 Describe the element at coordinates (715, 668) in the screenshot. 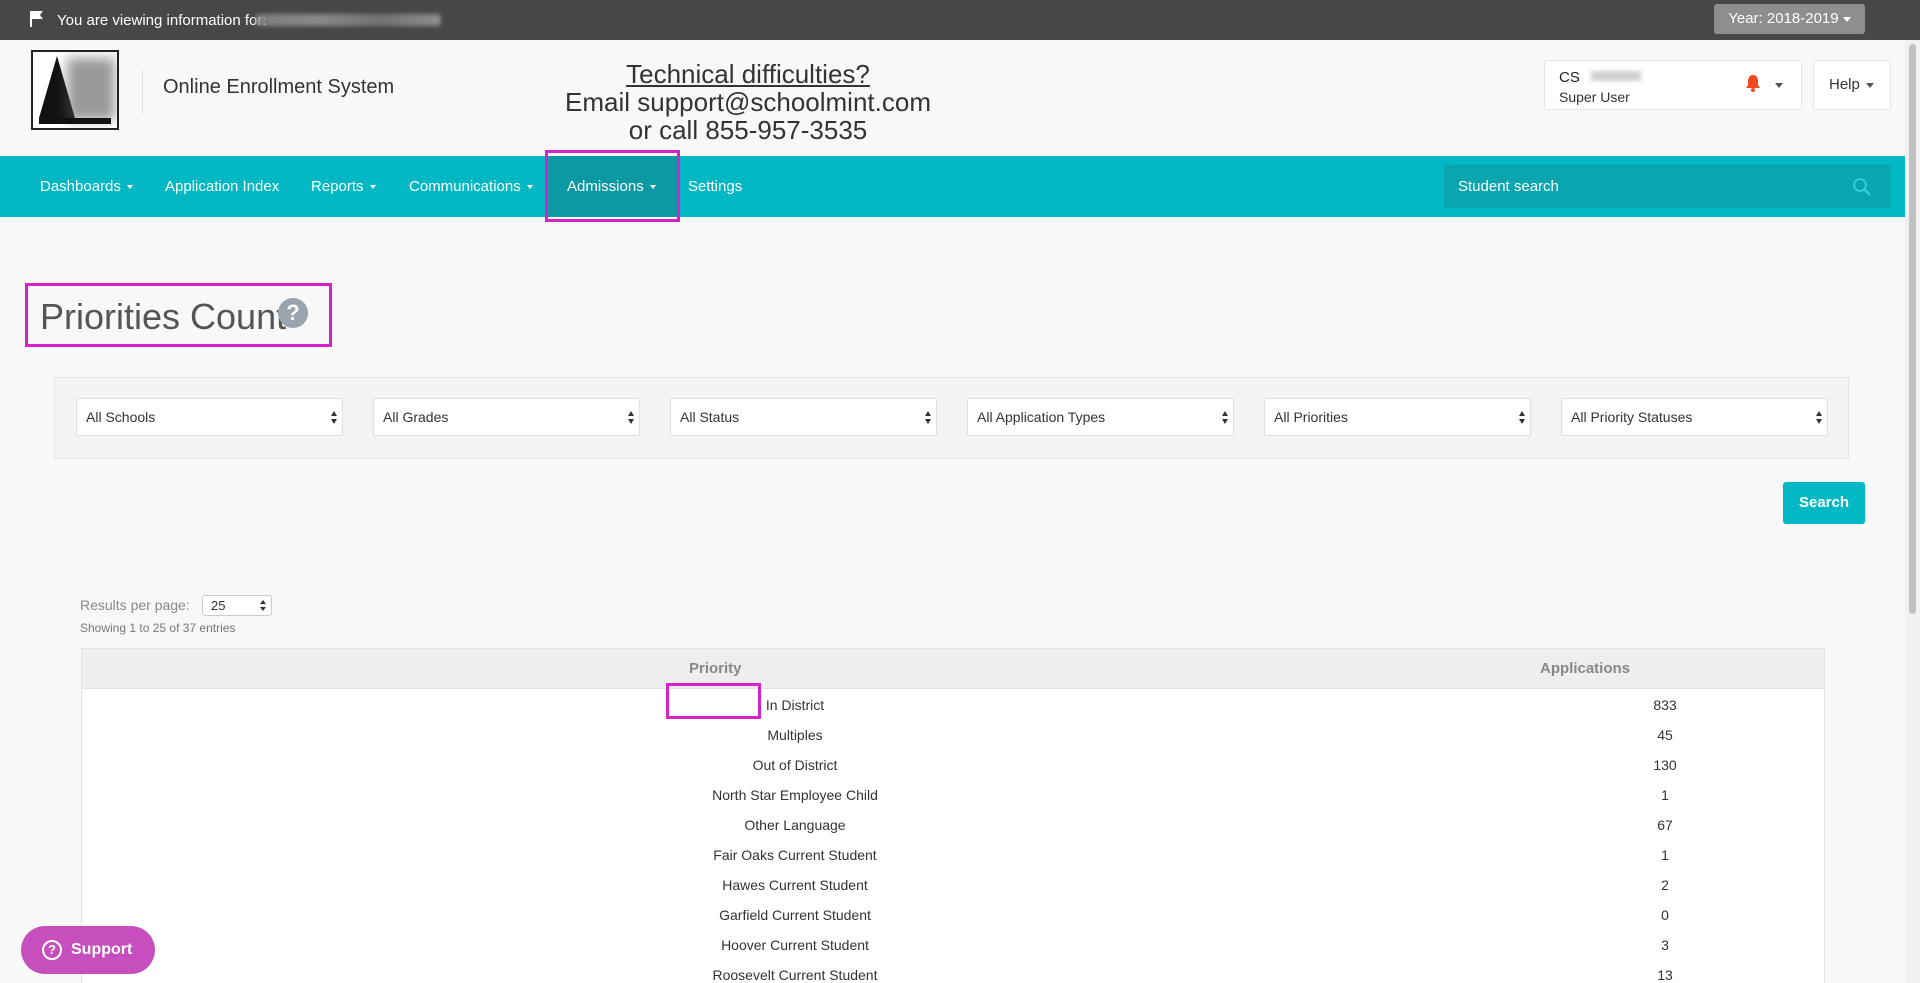

I see `column-header-priority: Priority` at that location.